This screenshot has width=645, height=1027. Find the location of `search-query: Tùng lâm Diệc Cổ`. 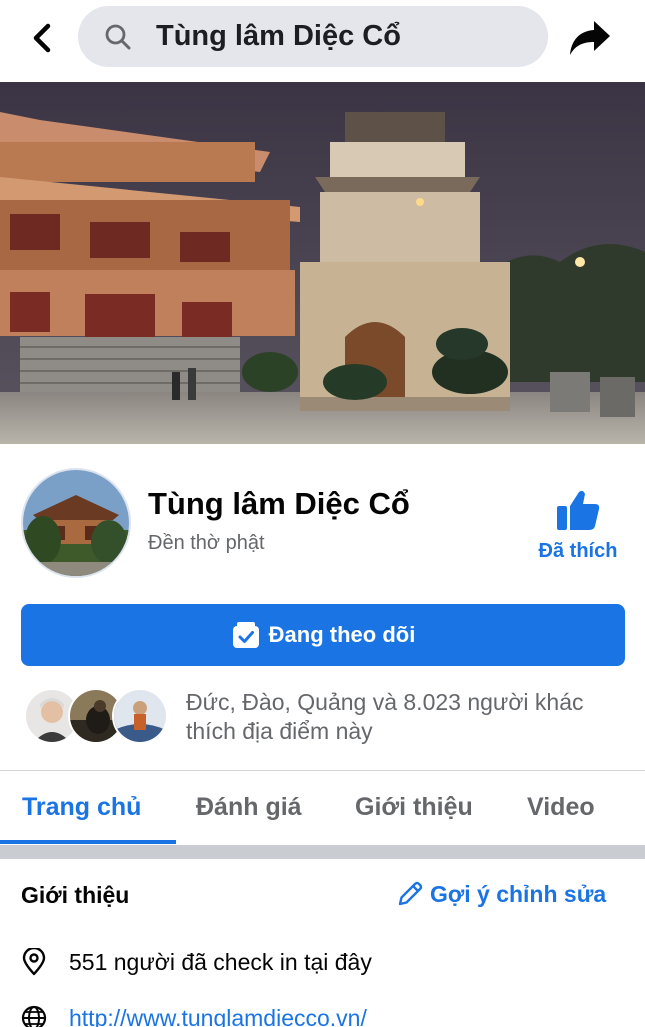

search-query: Tùng lâm Diệc Cổ is located at coordinates (278, 36).